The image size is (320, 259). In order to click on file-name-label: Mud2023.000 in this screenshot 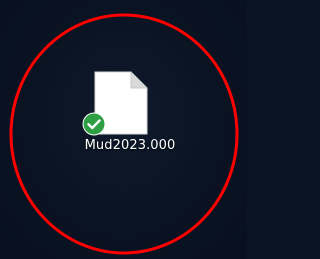, I will do `click(130, 145)`.